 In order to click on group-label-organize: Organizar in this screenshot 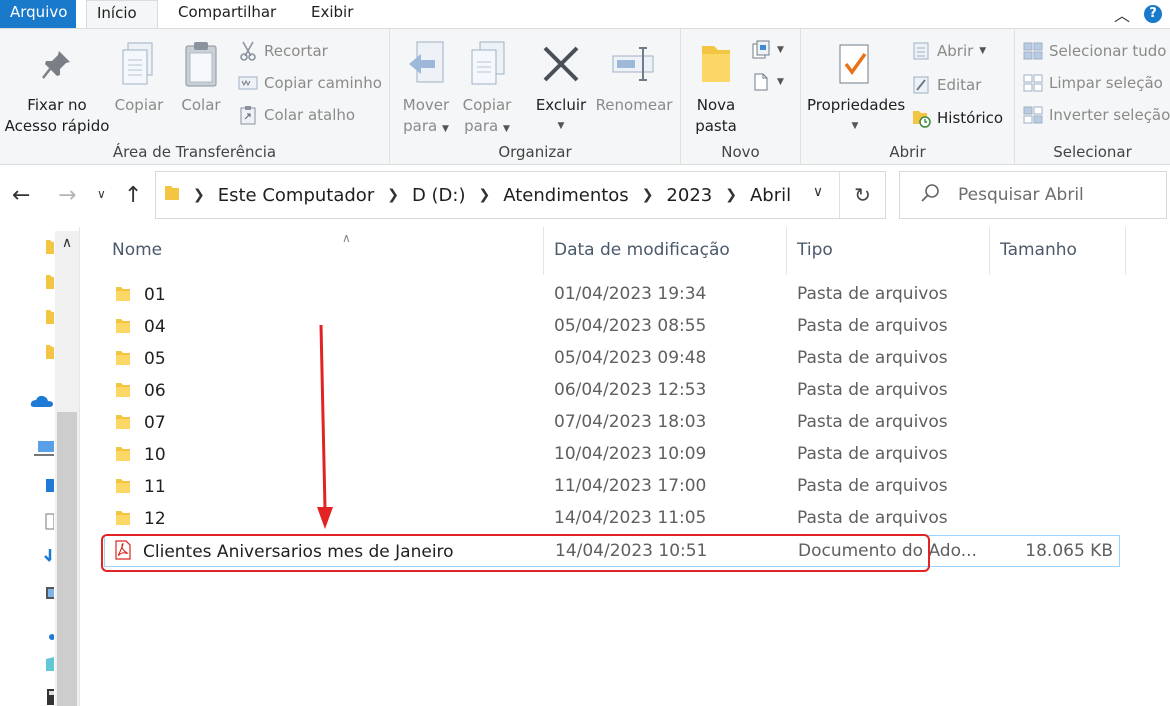, I will do `click(535, 152)`.